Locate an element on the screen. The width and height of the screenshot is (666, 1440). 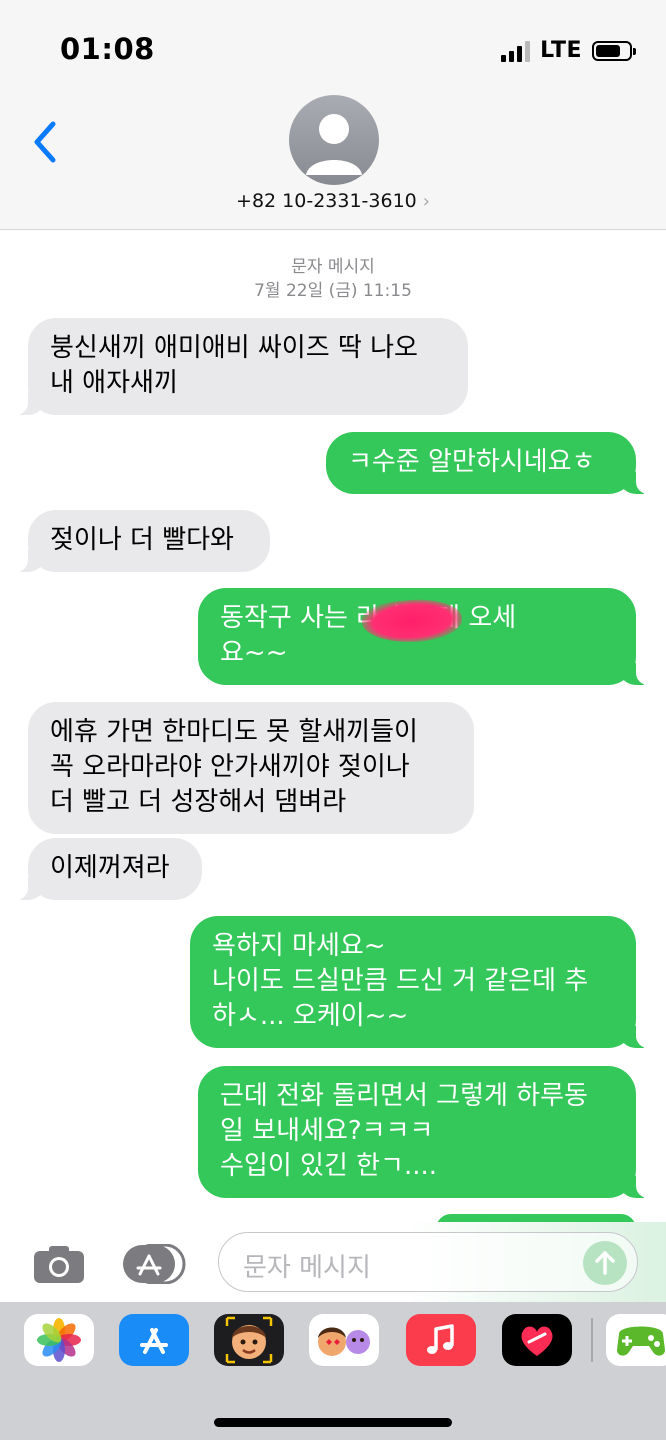
message-composer: 문자 메시지 is located at coordinates (333, 1262).